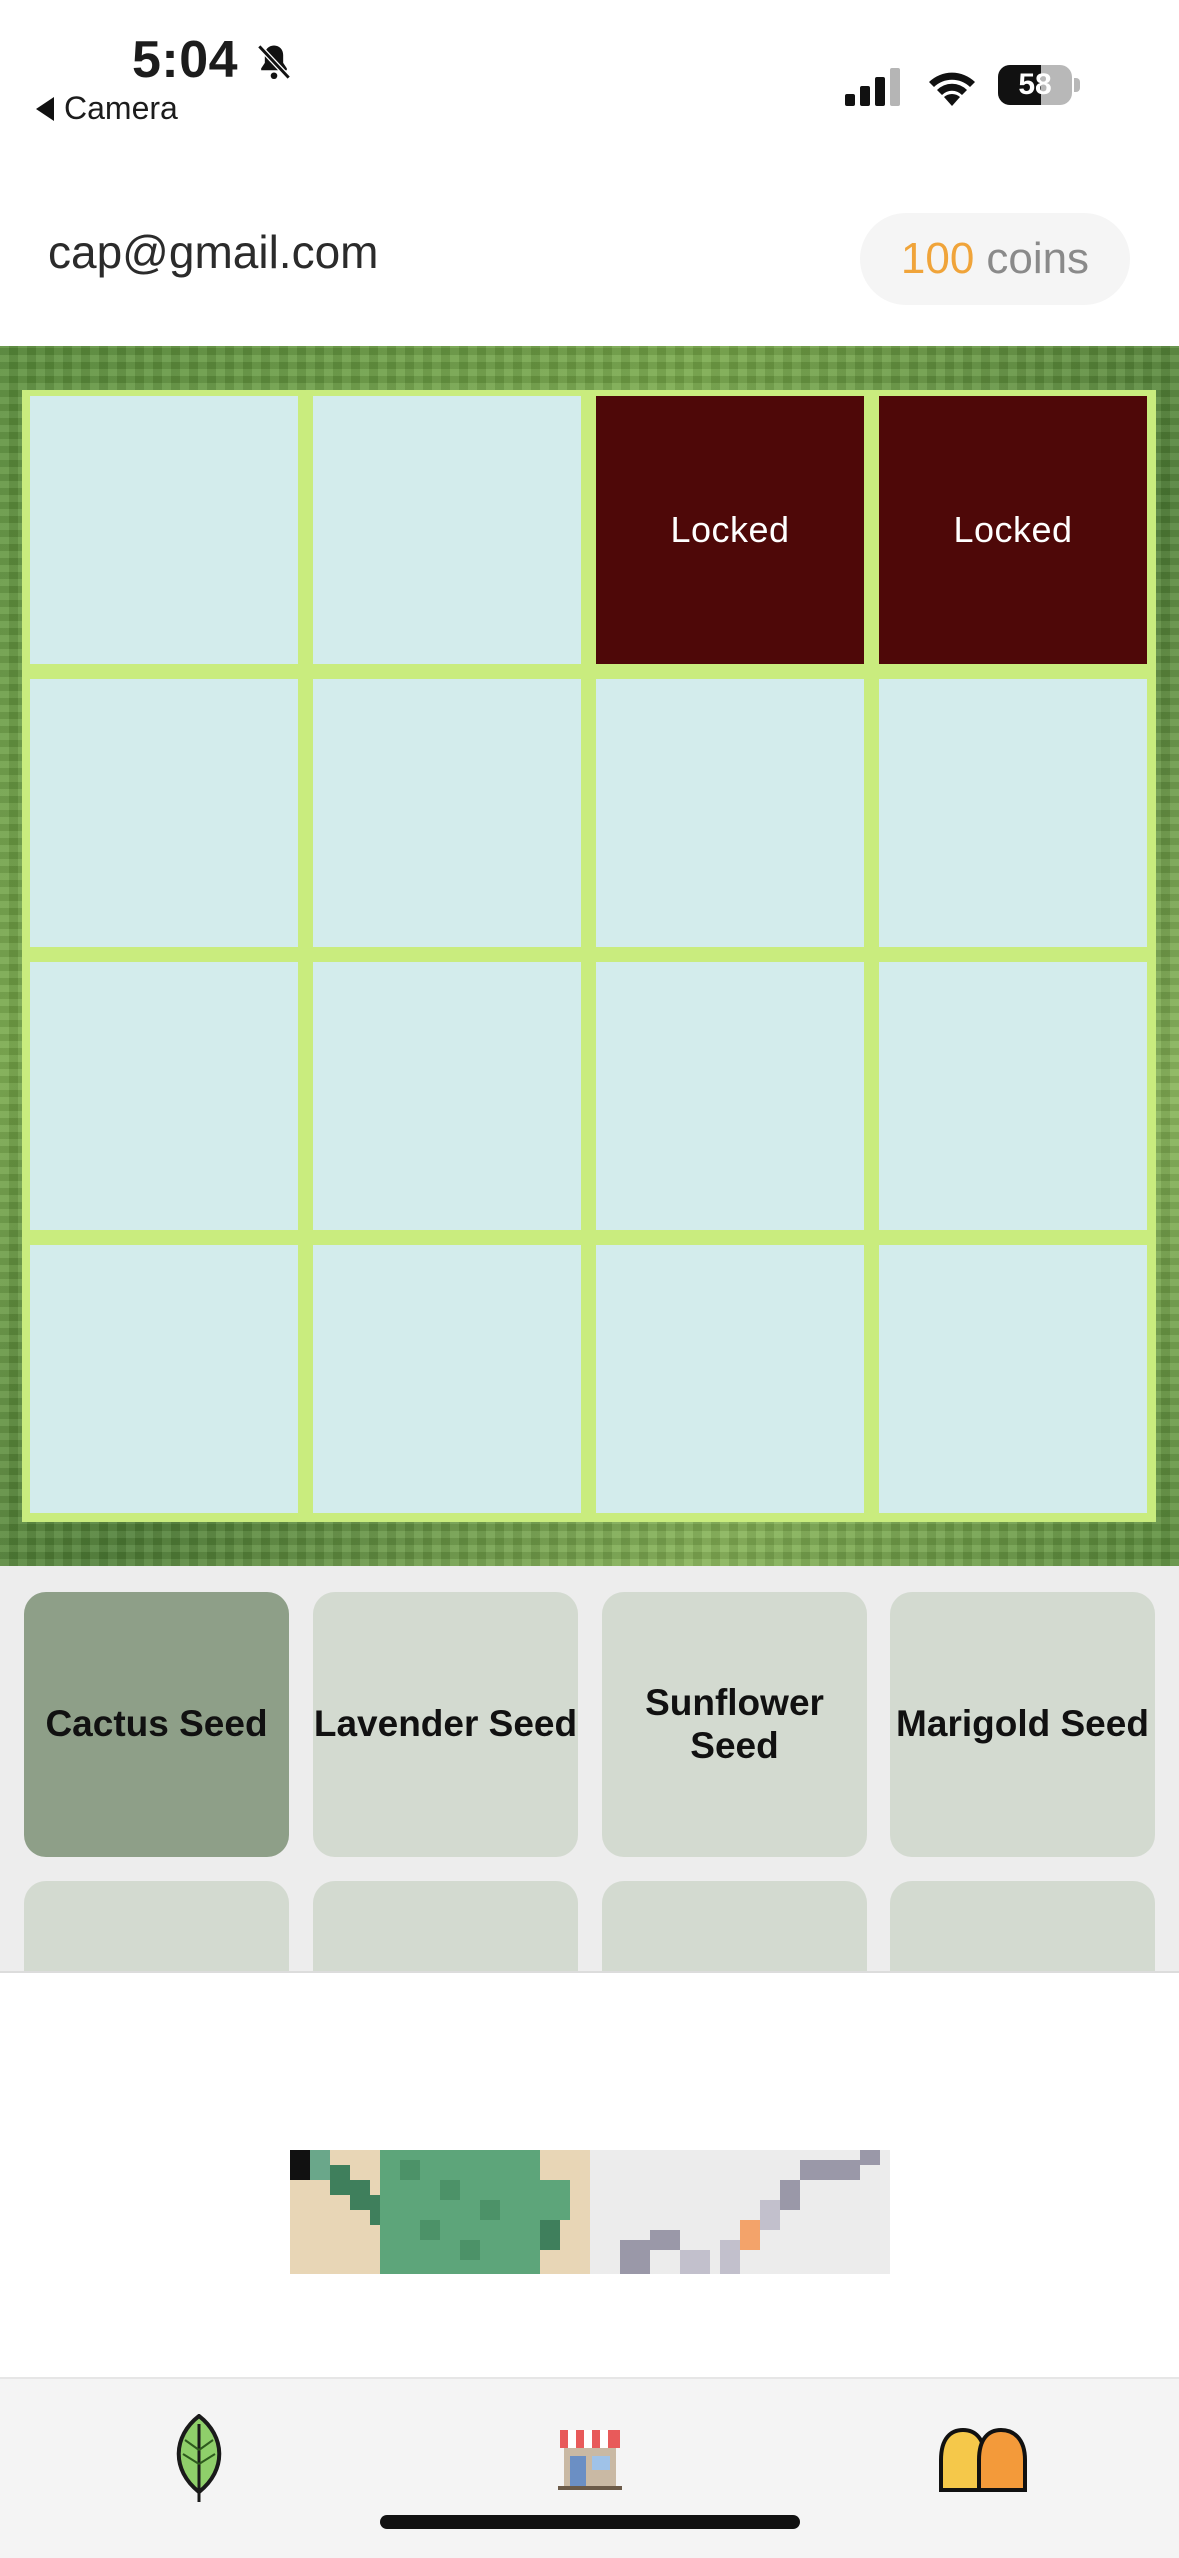 The image size is (1179, 2558). What do you see at coordinates (589, 75) in the screenshot?
I see `status-bar: 5:04 Camera 58` at bounding box center [589, 75].